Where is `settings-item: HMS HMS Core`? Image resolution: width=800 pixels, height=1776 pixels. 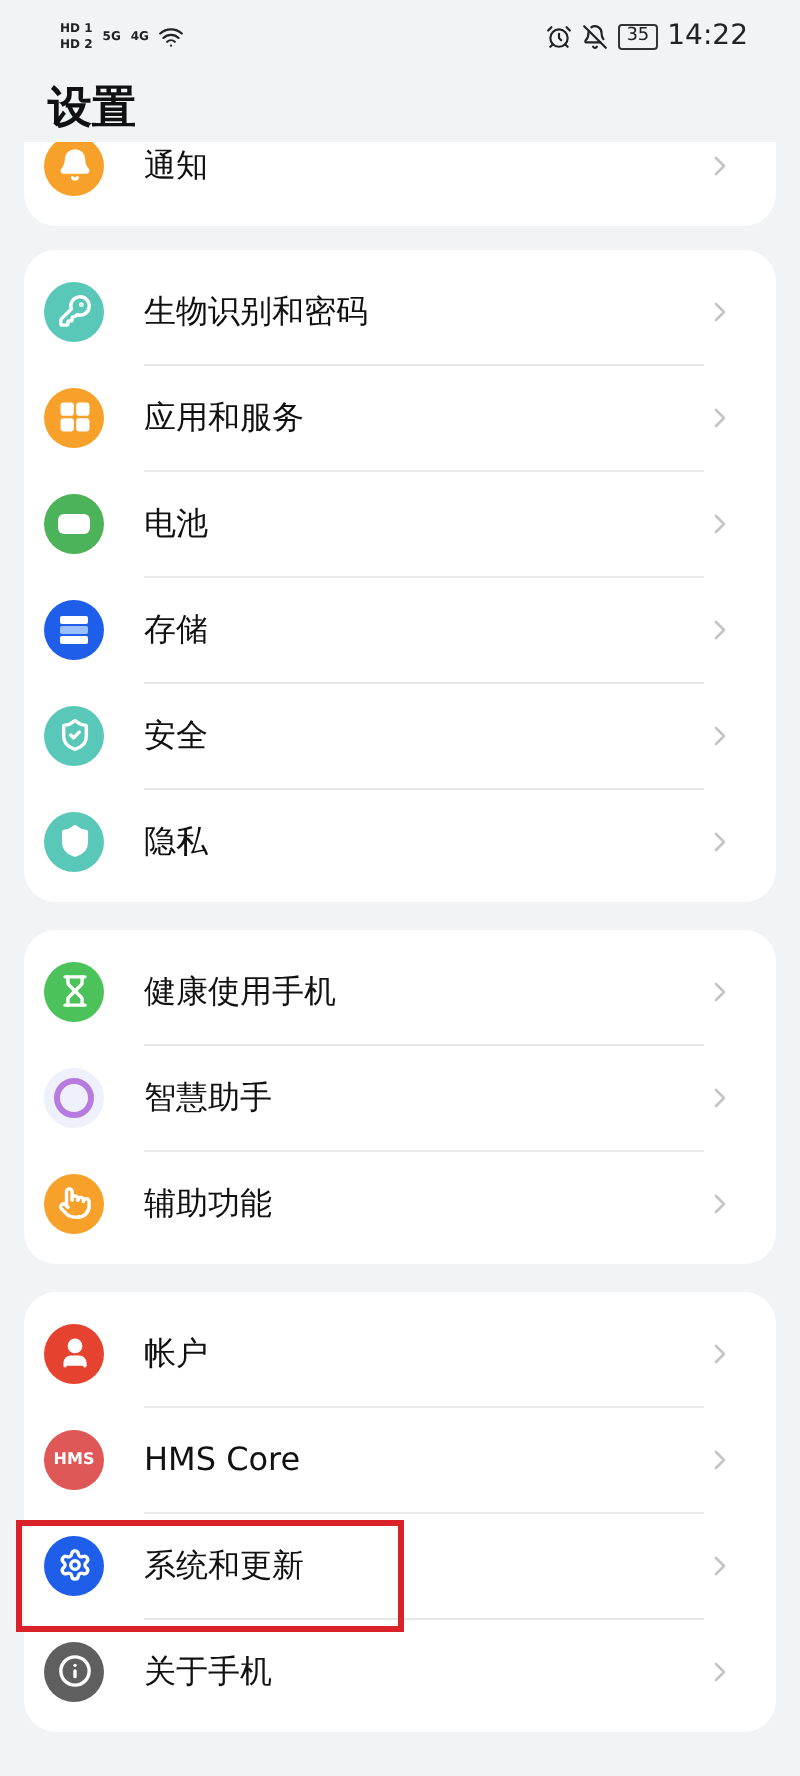 settings-item: HMS HMS Core is located at coordinates (400, 1459).